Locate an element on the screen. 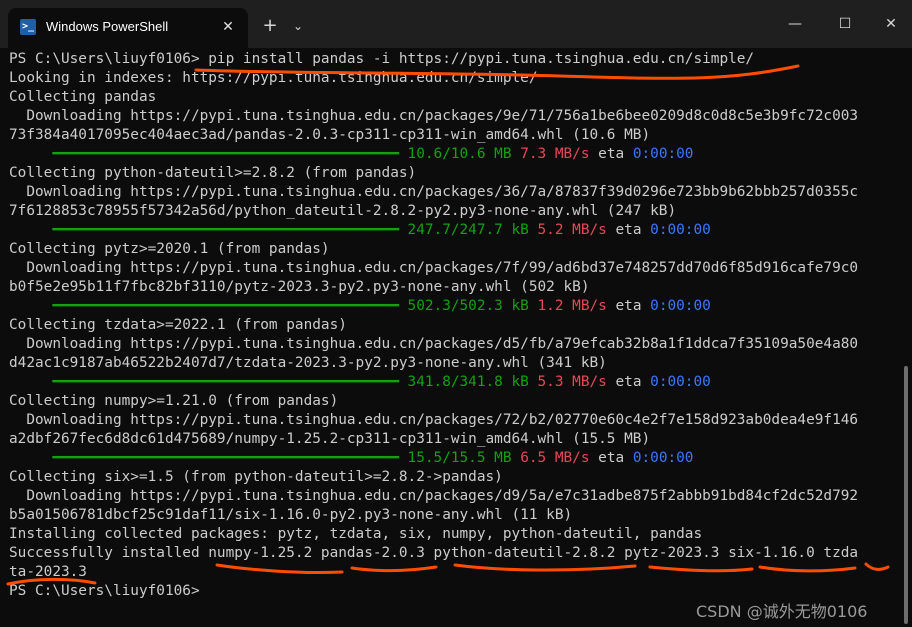 The width and height of the screenshot is (912, 627). line-text: Collecting tzdata>=2022.1 (from pandas) is located at coordinates (178, 325).